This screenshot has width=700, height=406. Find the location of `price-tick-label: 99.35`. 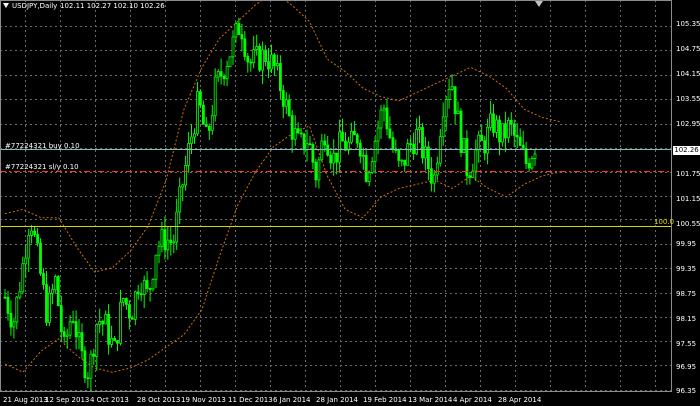

price-tick-label: 99.35 is located at coordinates (686, 269).